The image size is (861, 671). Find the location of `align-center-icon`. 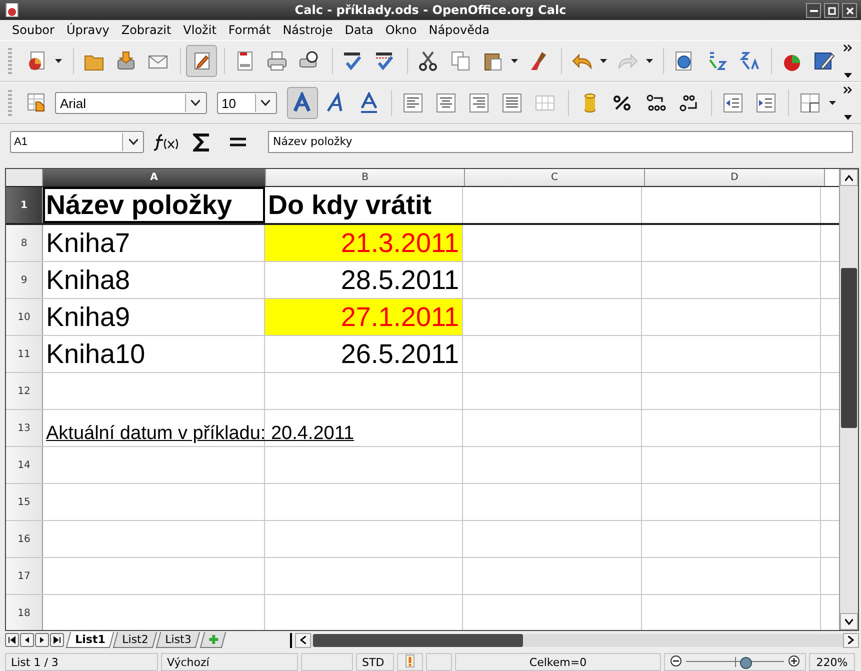

align-center-icon is located at coordinates (445, 103).